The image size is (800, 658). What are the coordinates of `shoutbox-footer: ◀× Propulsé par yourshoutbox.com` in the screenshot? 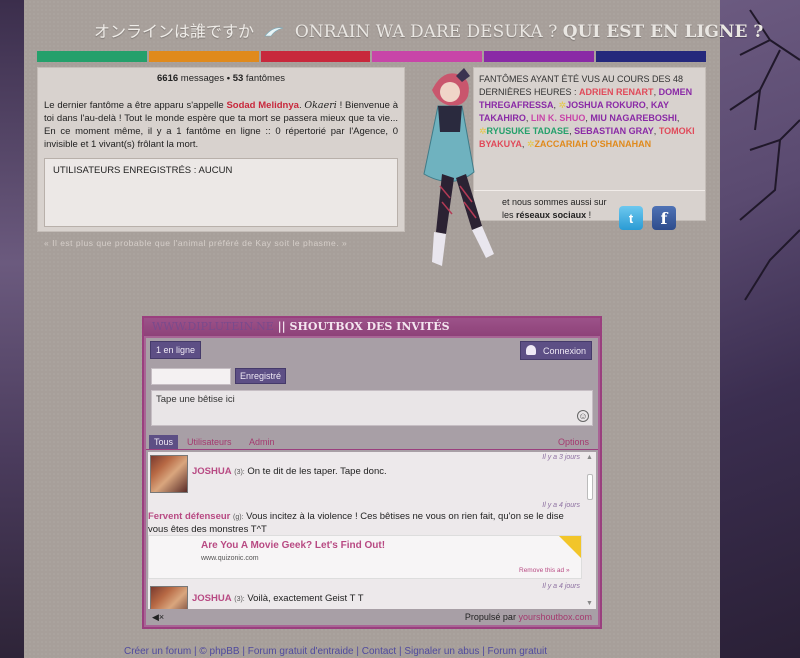 It's located at (372, 617).